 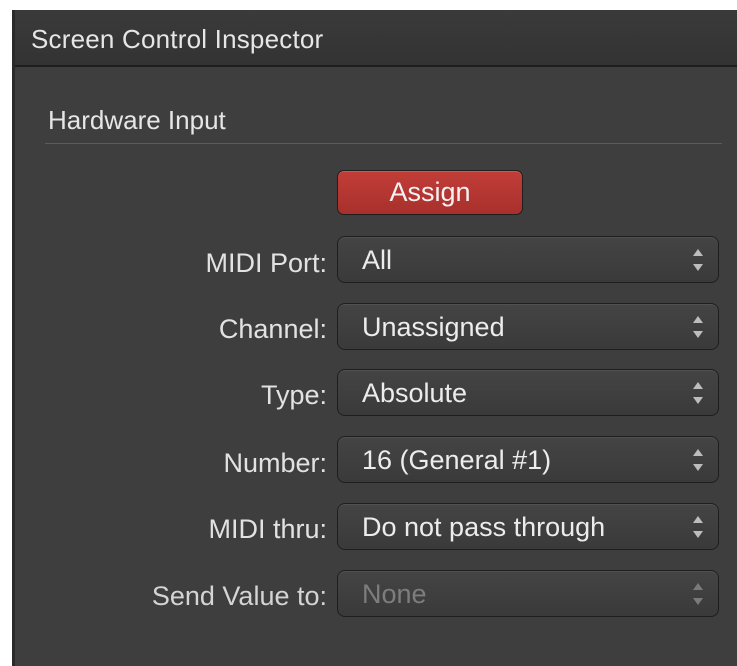 I want to click on section-title-hardware-input: Hardware Input, so click(x=137, y=120).